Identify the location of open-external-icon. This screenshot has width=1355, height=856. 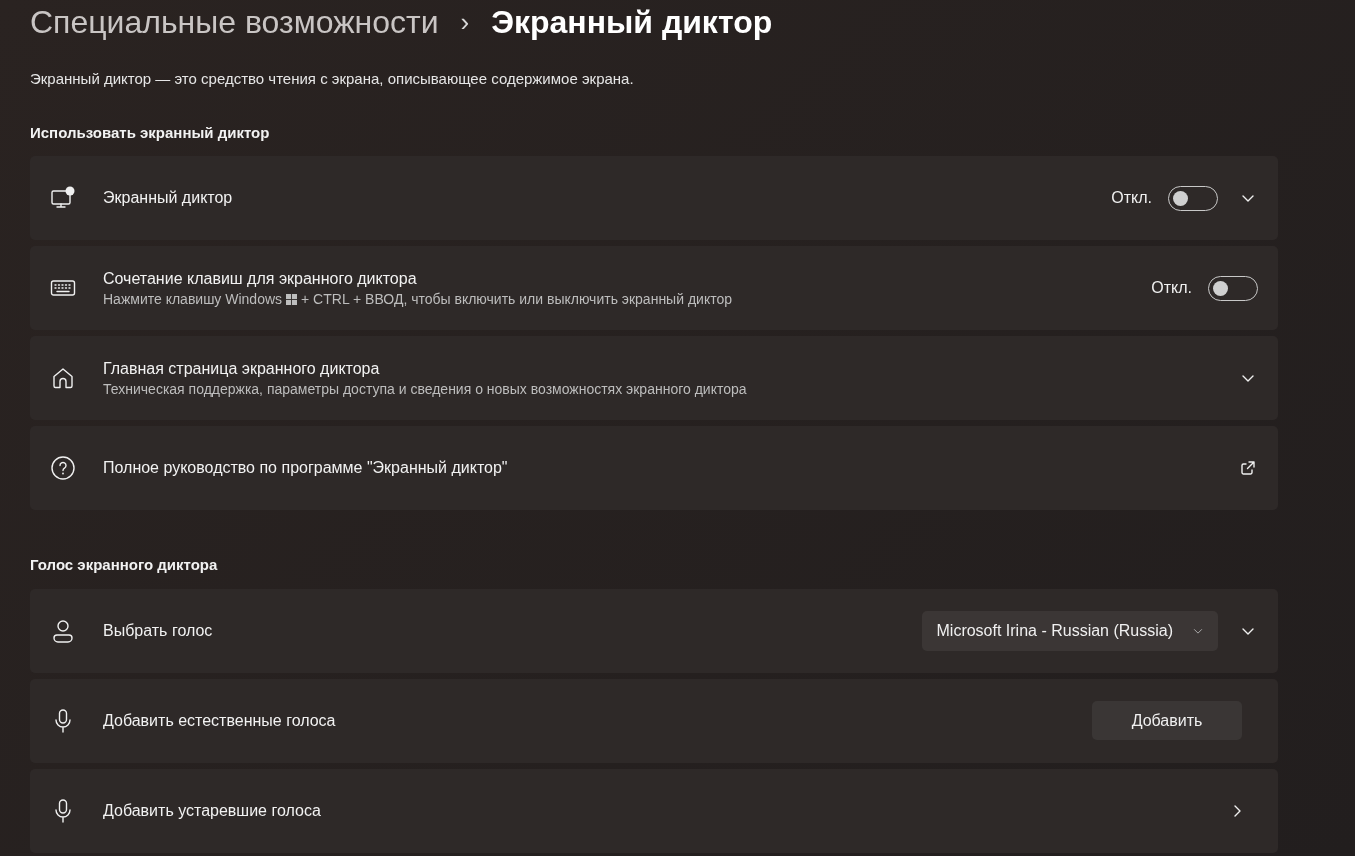
(1248, 468).